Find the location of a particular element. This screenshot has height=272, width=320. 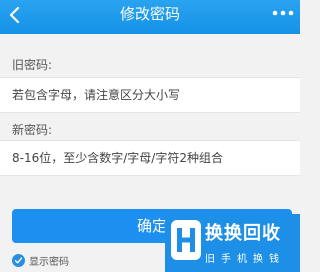

more-button is located at coordinates (283, 13).